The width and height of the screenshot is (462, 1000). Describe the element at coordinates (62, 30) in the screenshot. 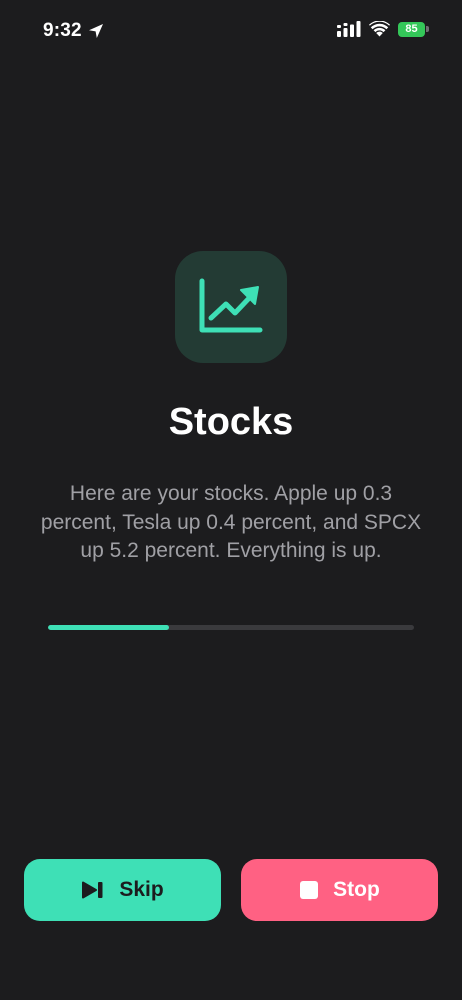

I see `status-time: 9:32` at that location.